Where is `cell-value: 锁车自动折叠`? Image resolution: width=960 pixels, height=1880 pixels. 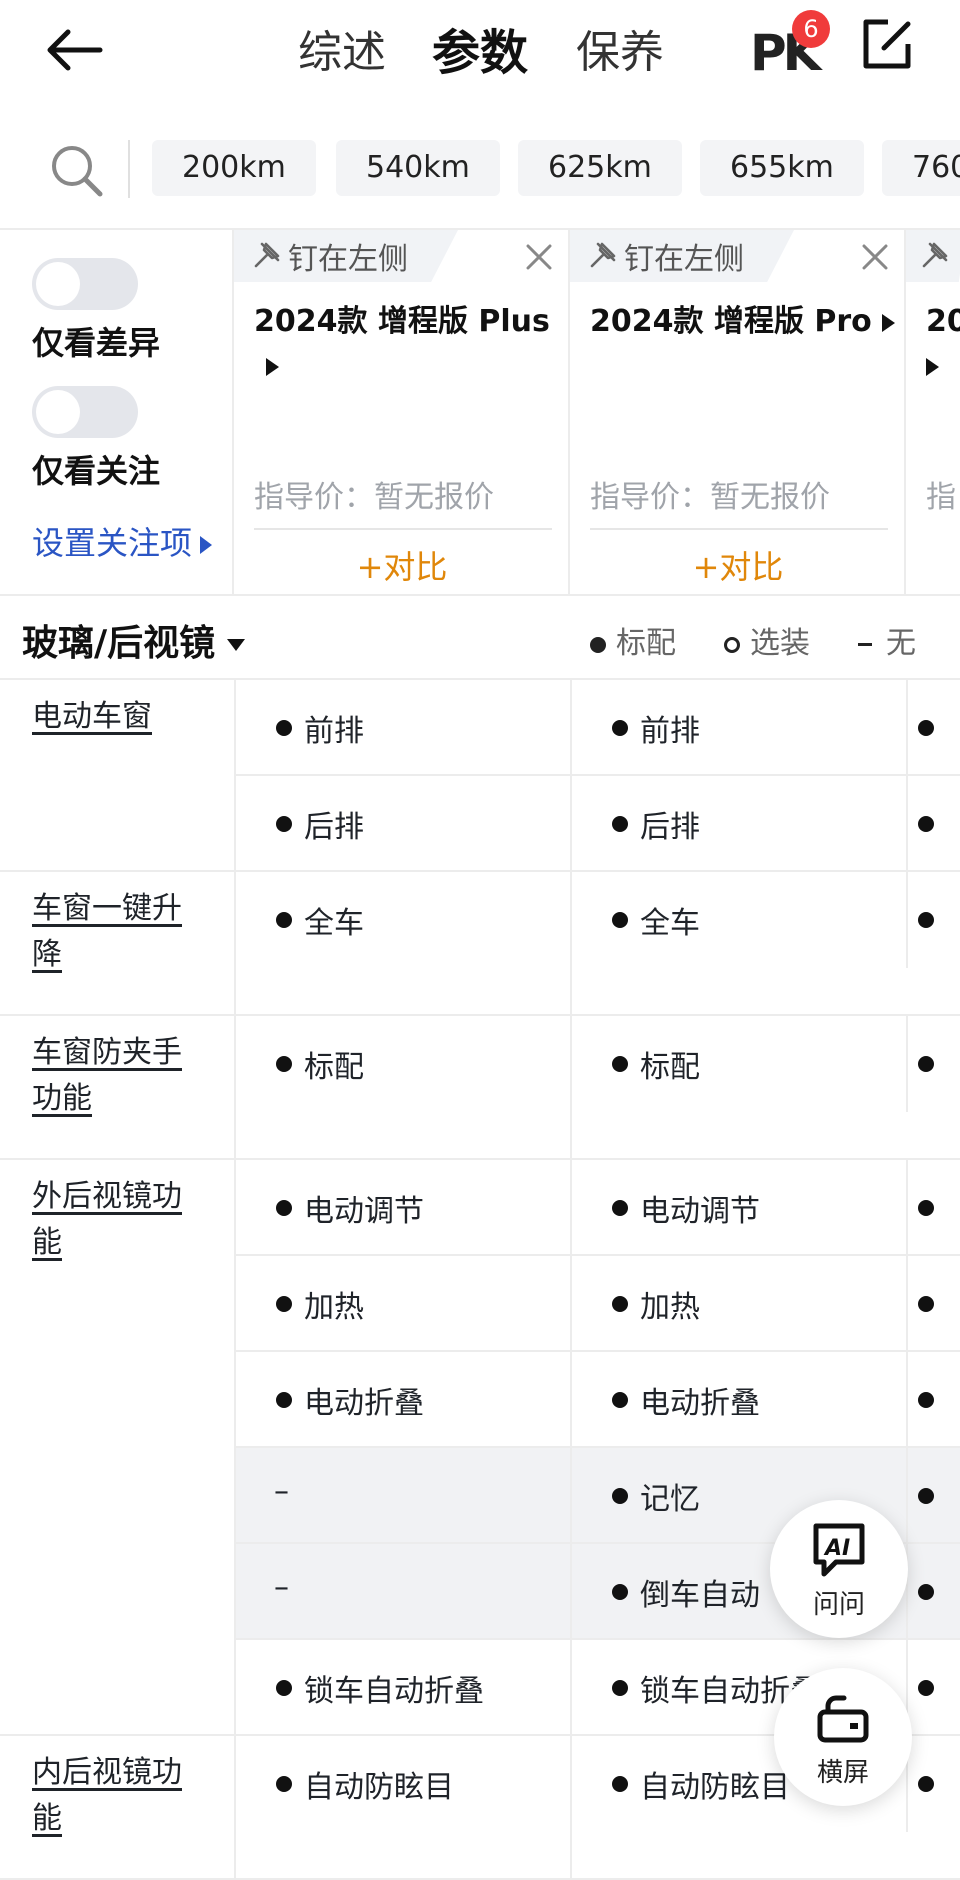 cell-value: 锁车自动折叠 is located at coordinates (394, 1691).